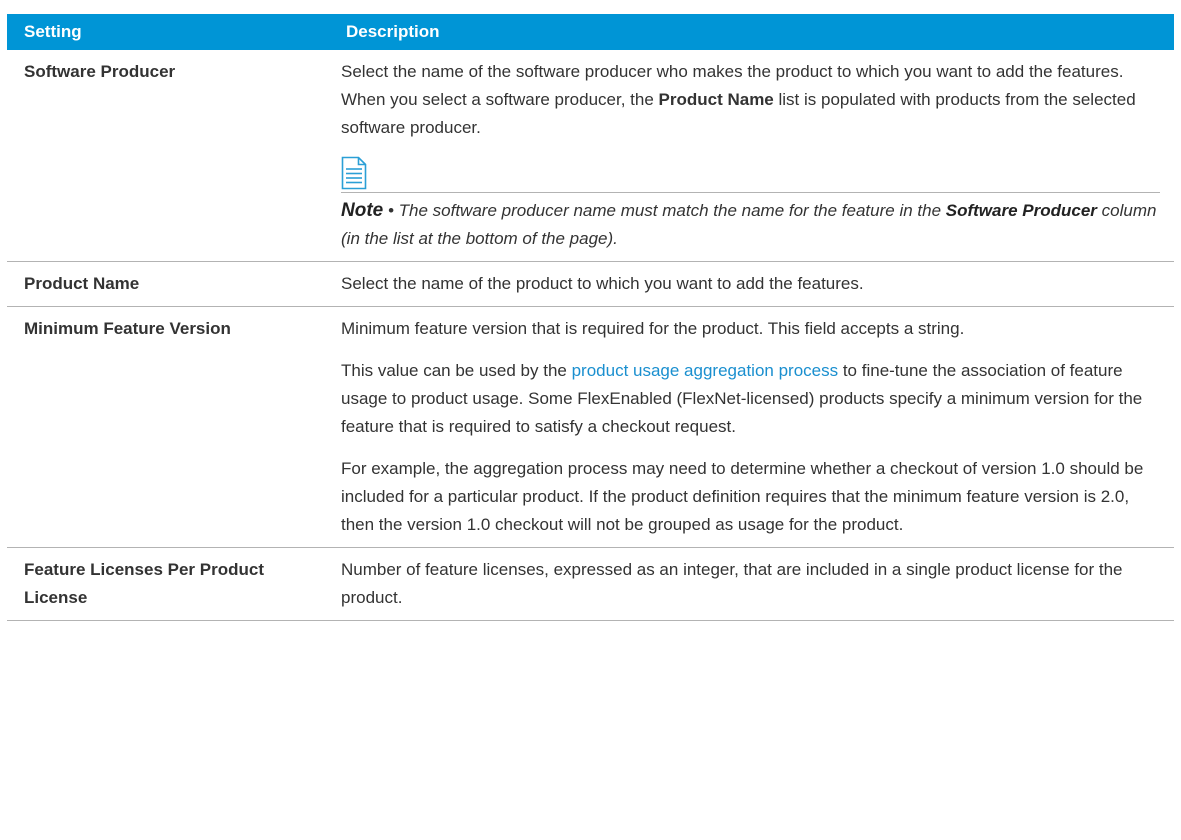 The width and height of the screenshot is (1181, 840). Describe the element at coordinates (362, 210) in the screenshot. I see `note-label: Note` at that location.